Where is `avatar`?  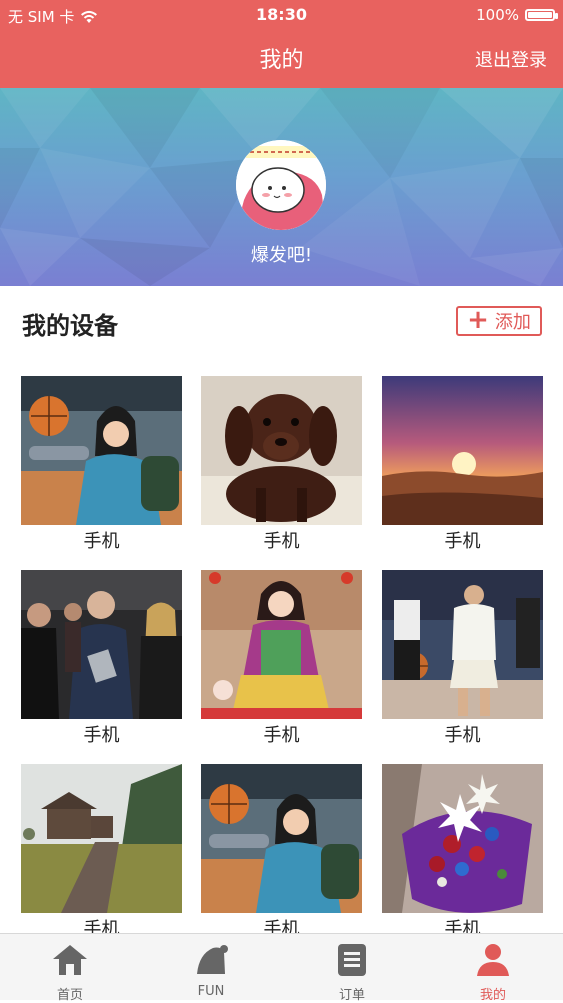
avatar is located at coordinates (281, 185).